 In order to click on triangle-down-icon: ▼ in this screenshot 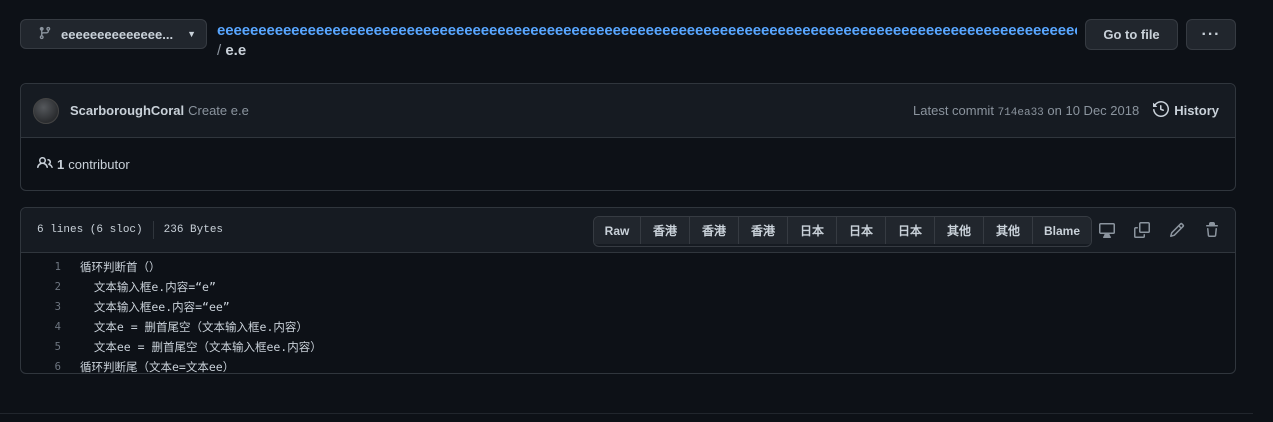, I will do `click(191, 34)`.